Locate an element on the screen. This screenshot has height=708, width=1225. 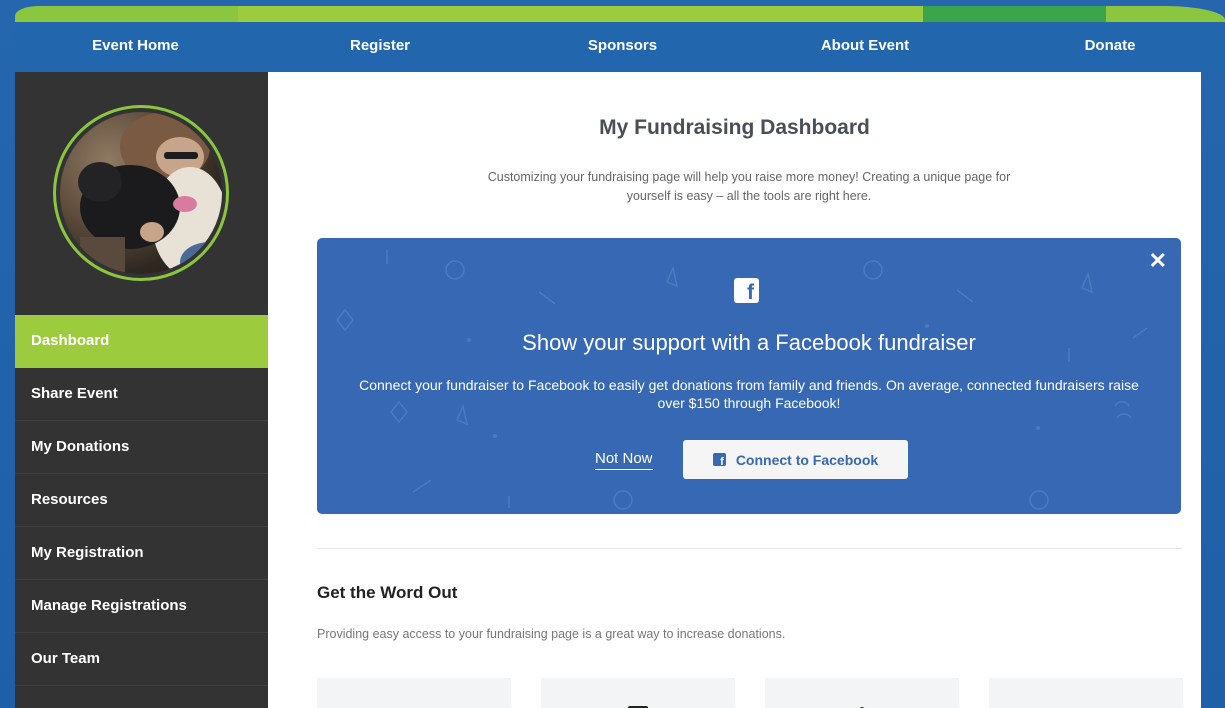
facebook-small-icon: f is located at coordinates (719, 460).